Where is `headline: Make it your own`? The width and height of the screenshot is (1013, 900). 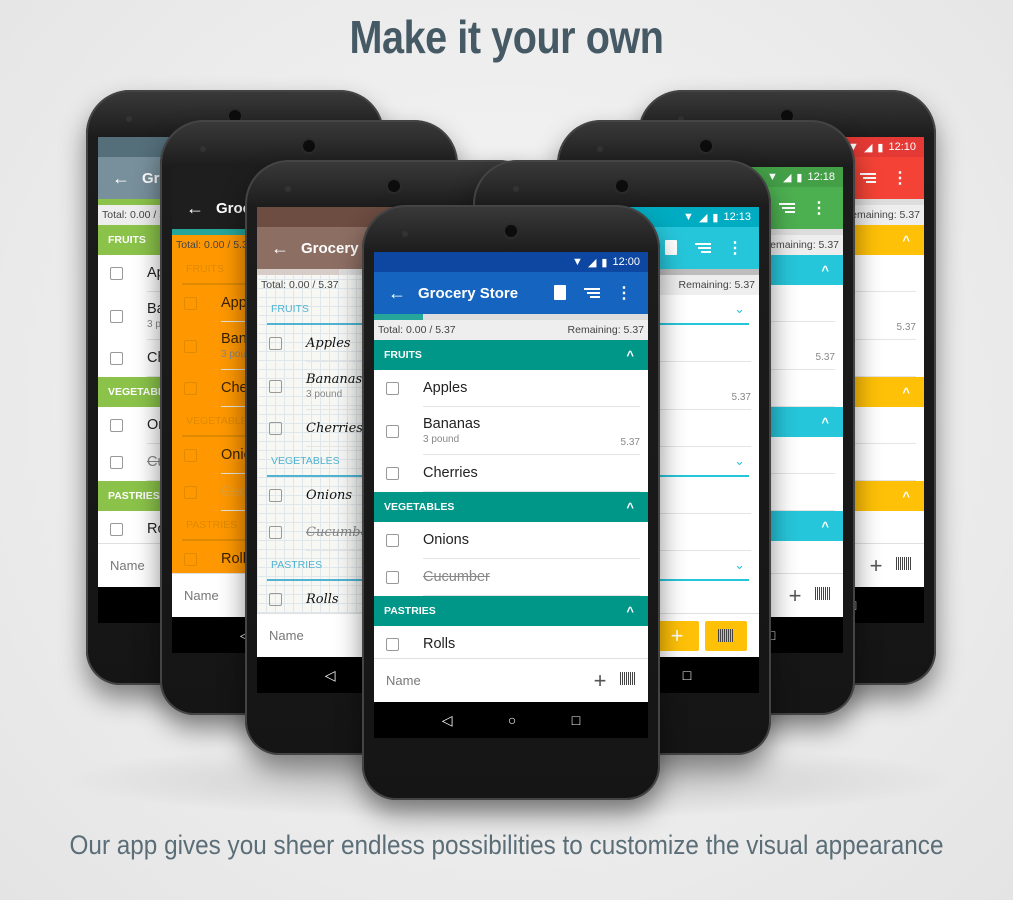
headline: Make it your own is located at coordinates (506, 37).